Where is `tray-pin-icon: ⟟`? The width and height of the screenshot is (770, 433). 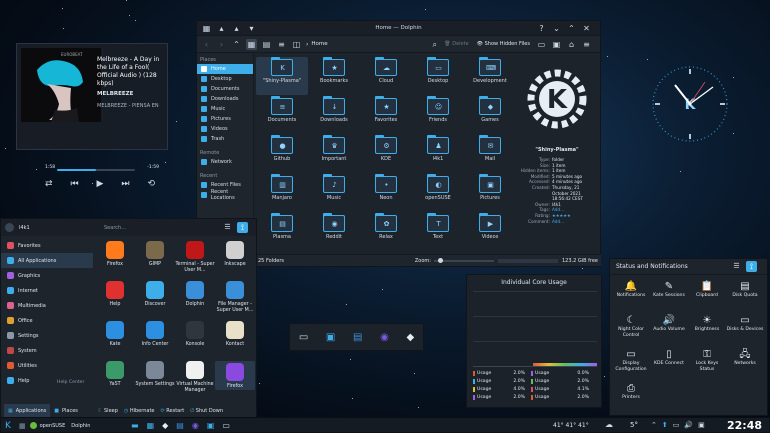
tray-pin-icon: ⟟ is located at coordinates (751, 266).